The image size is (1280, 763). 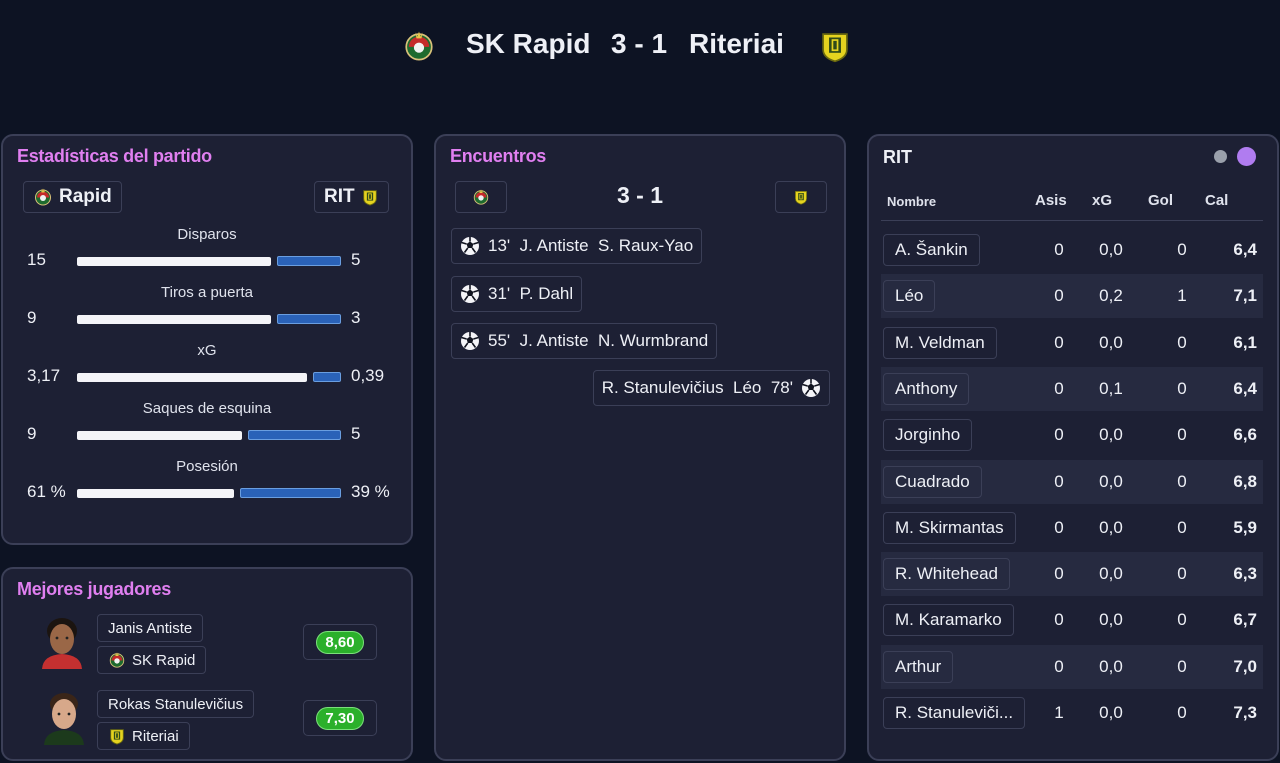 I want to click on player-rating: 7,1, so click(x=1245, y=296).